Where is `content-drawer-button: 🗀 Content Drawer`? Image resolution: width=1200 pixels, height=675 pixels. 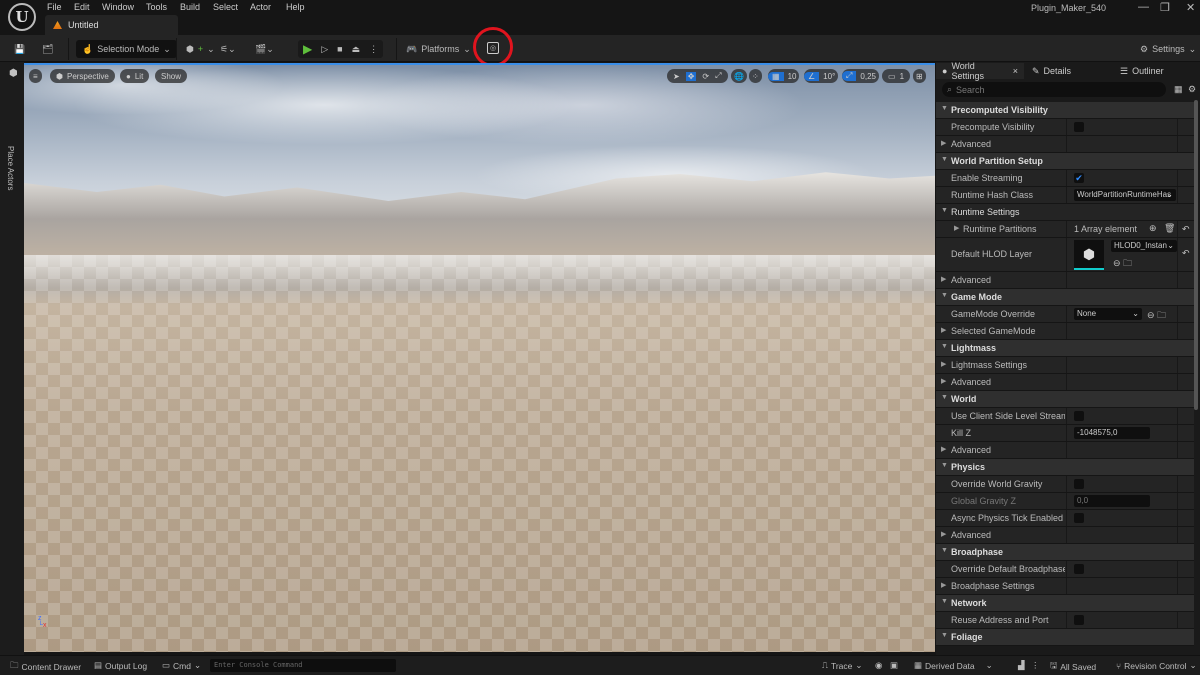
content-drawer-button: 🗀 Content Drawer is located at coordinates (45, 667).